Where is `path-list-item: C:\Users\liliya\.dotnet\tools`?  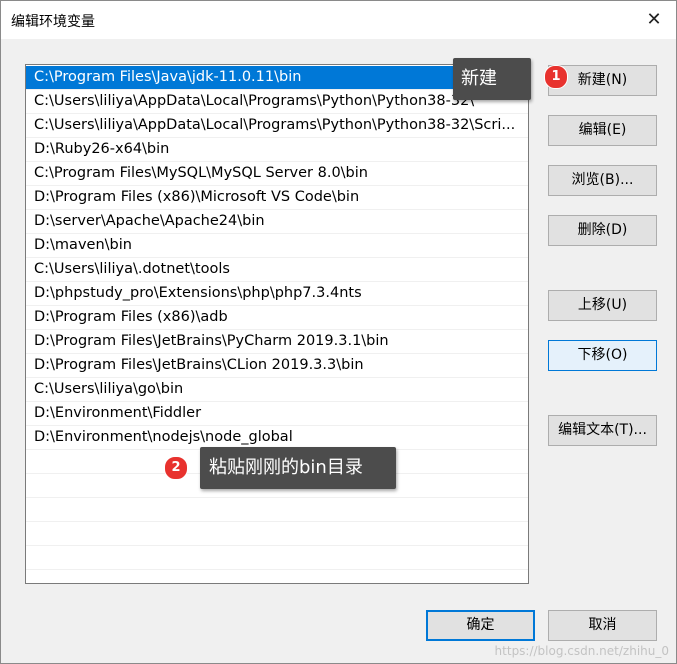
path-list-item: C:\Users\liliya\.dotnet\tools is located at coordinates (277, 270).